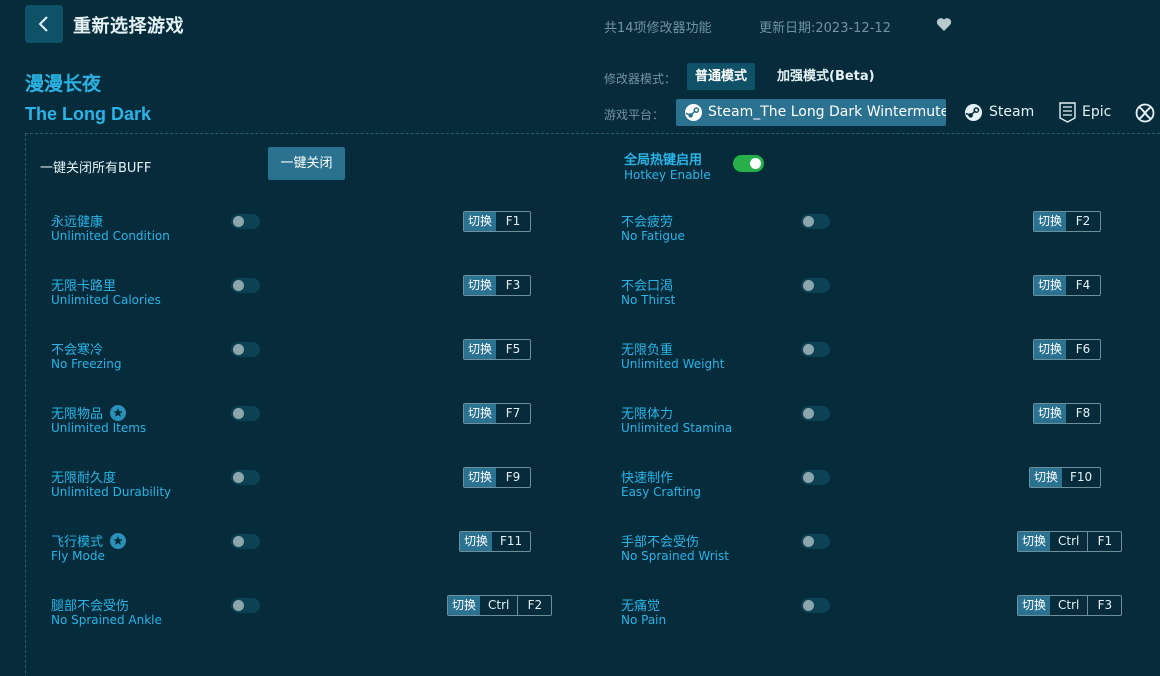 The height and width of the screenshot is (676, 1160). I want to click on platform-epic-label: Epic, so click(1097, 112).